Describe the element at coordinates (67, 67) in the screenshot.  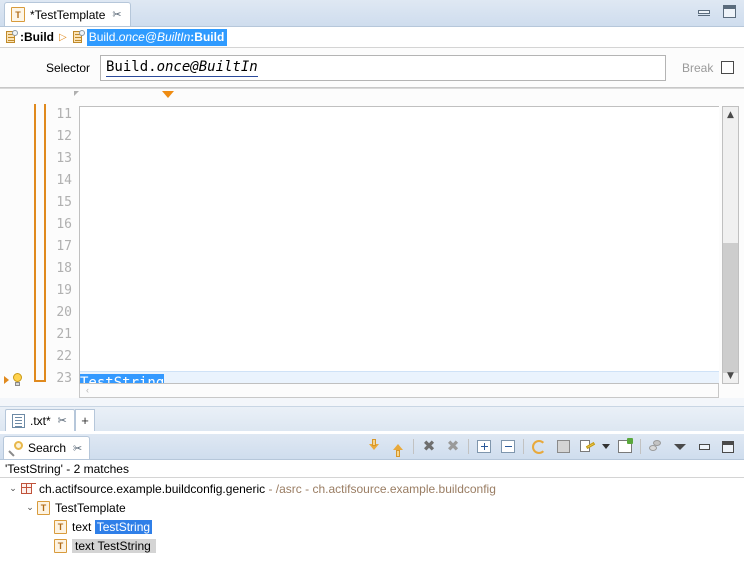
I see `selector-label: Selector` at that location.